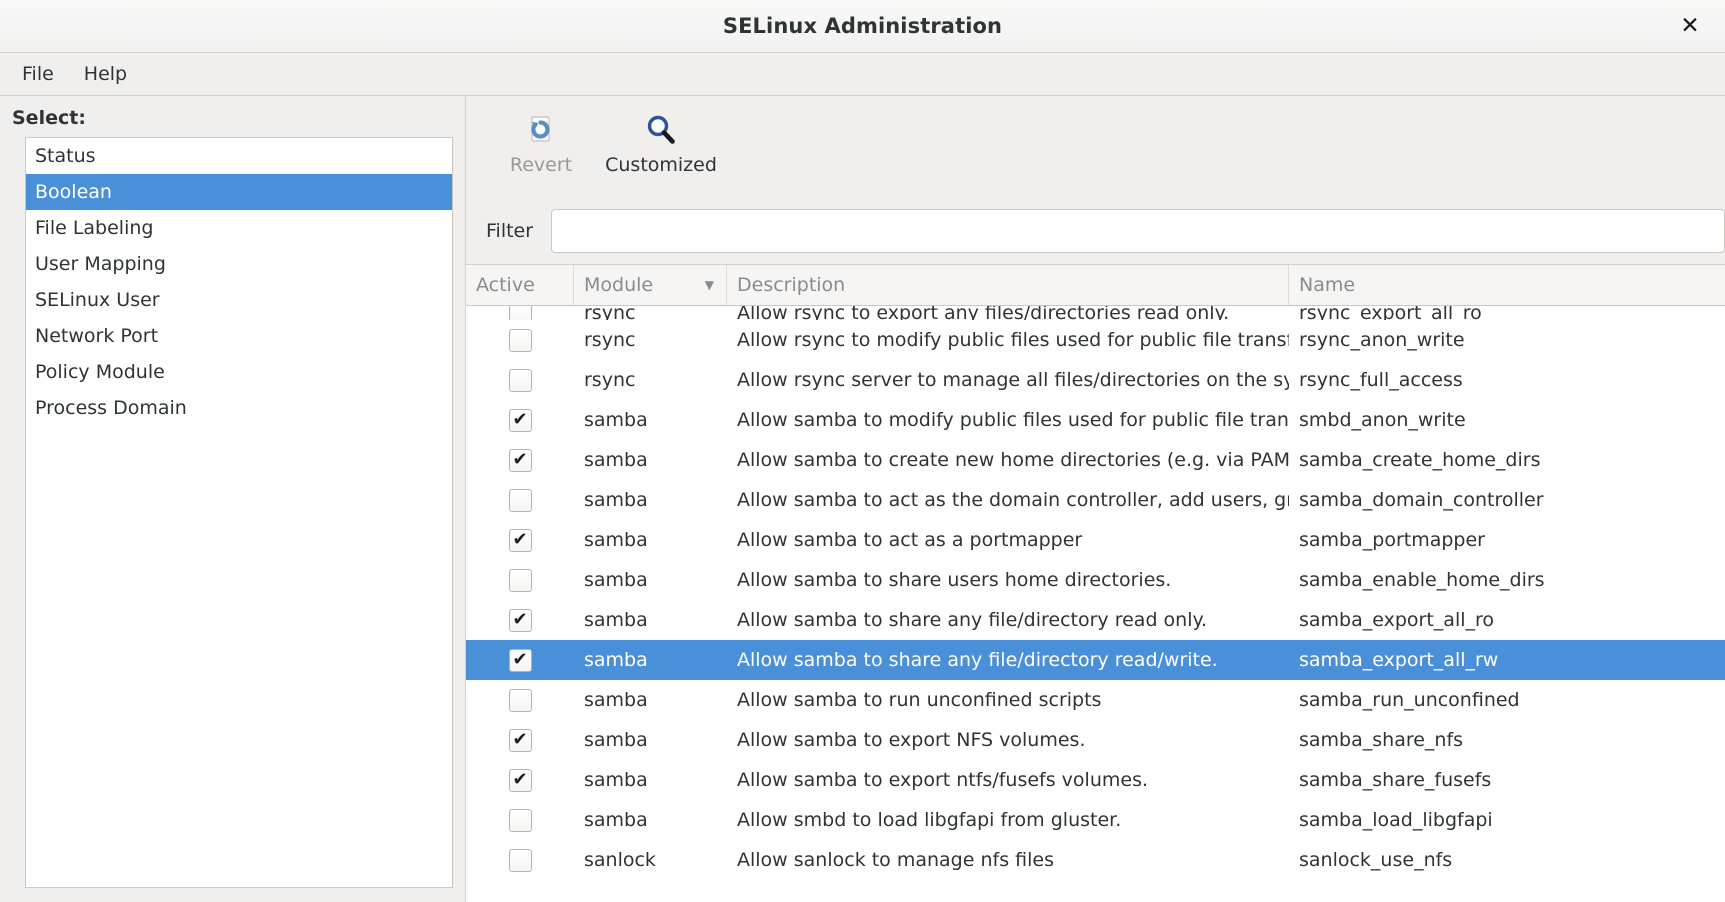 This screenshot has height=902, width=1725. What do you see at coordinates (239, 336) in the screenshot?
I see `sidebar-item-network-port: Network Port` at bounding box center [239, 336].